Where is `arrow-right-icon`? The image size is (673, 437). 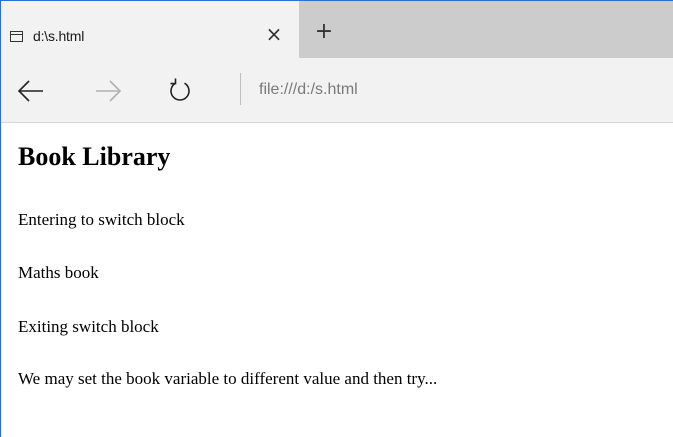
arrow-right-icon is located at coordinates (109, 91).